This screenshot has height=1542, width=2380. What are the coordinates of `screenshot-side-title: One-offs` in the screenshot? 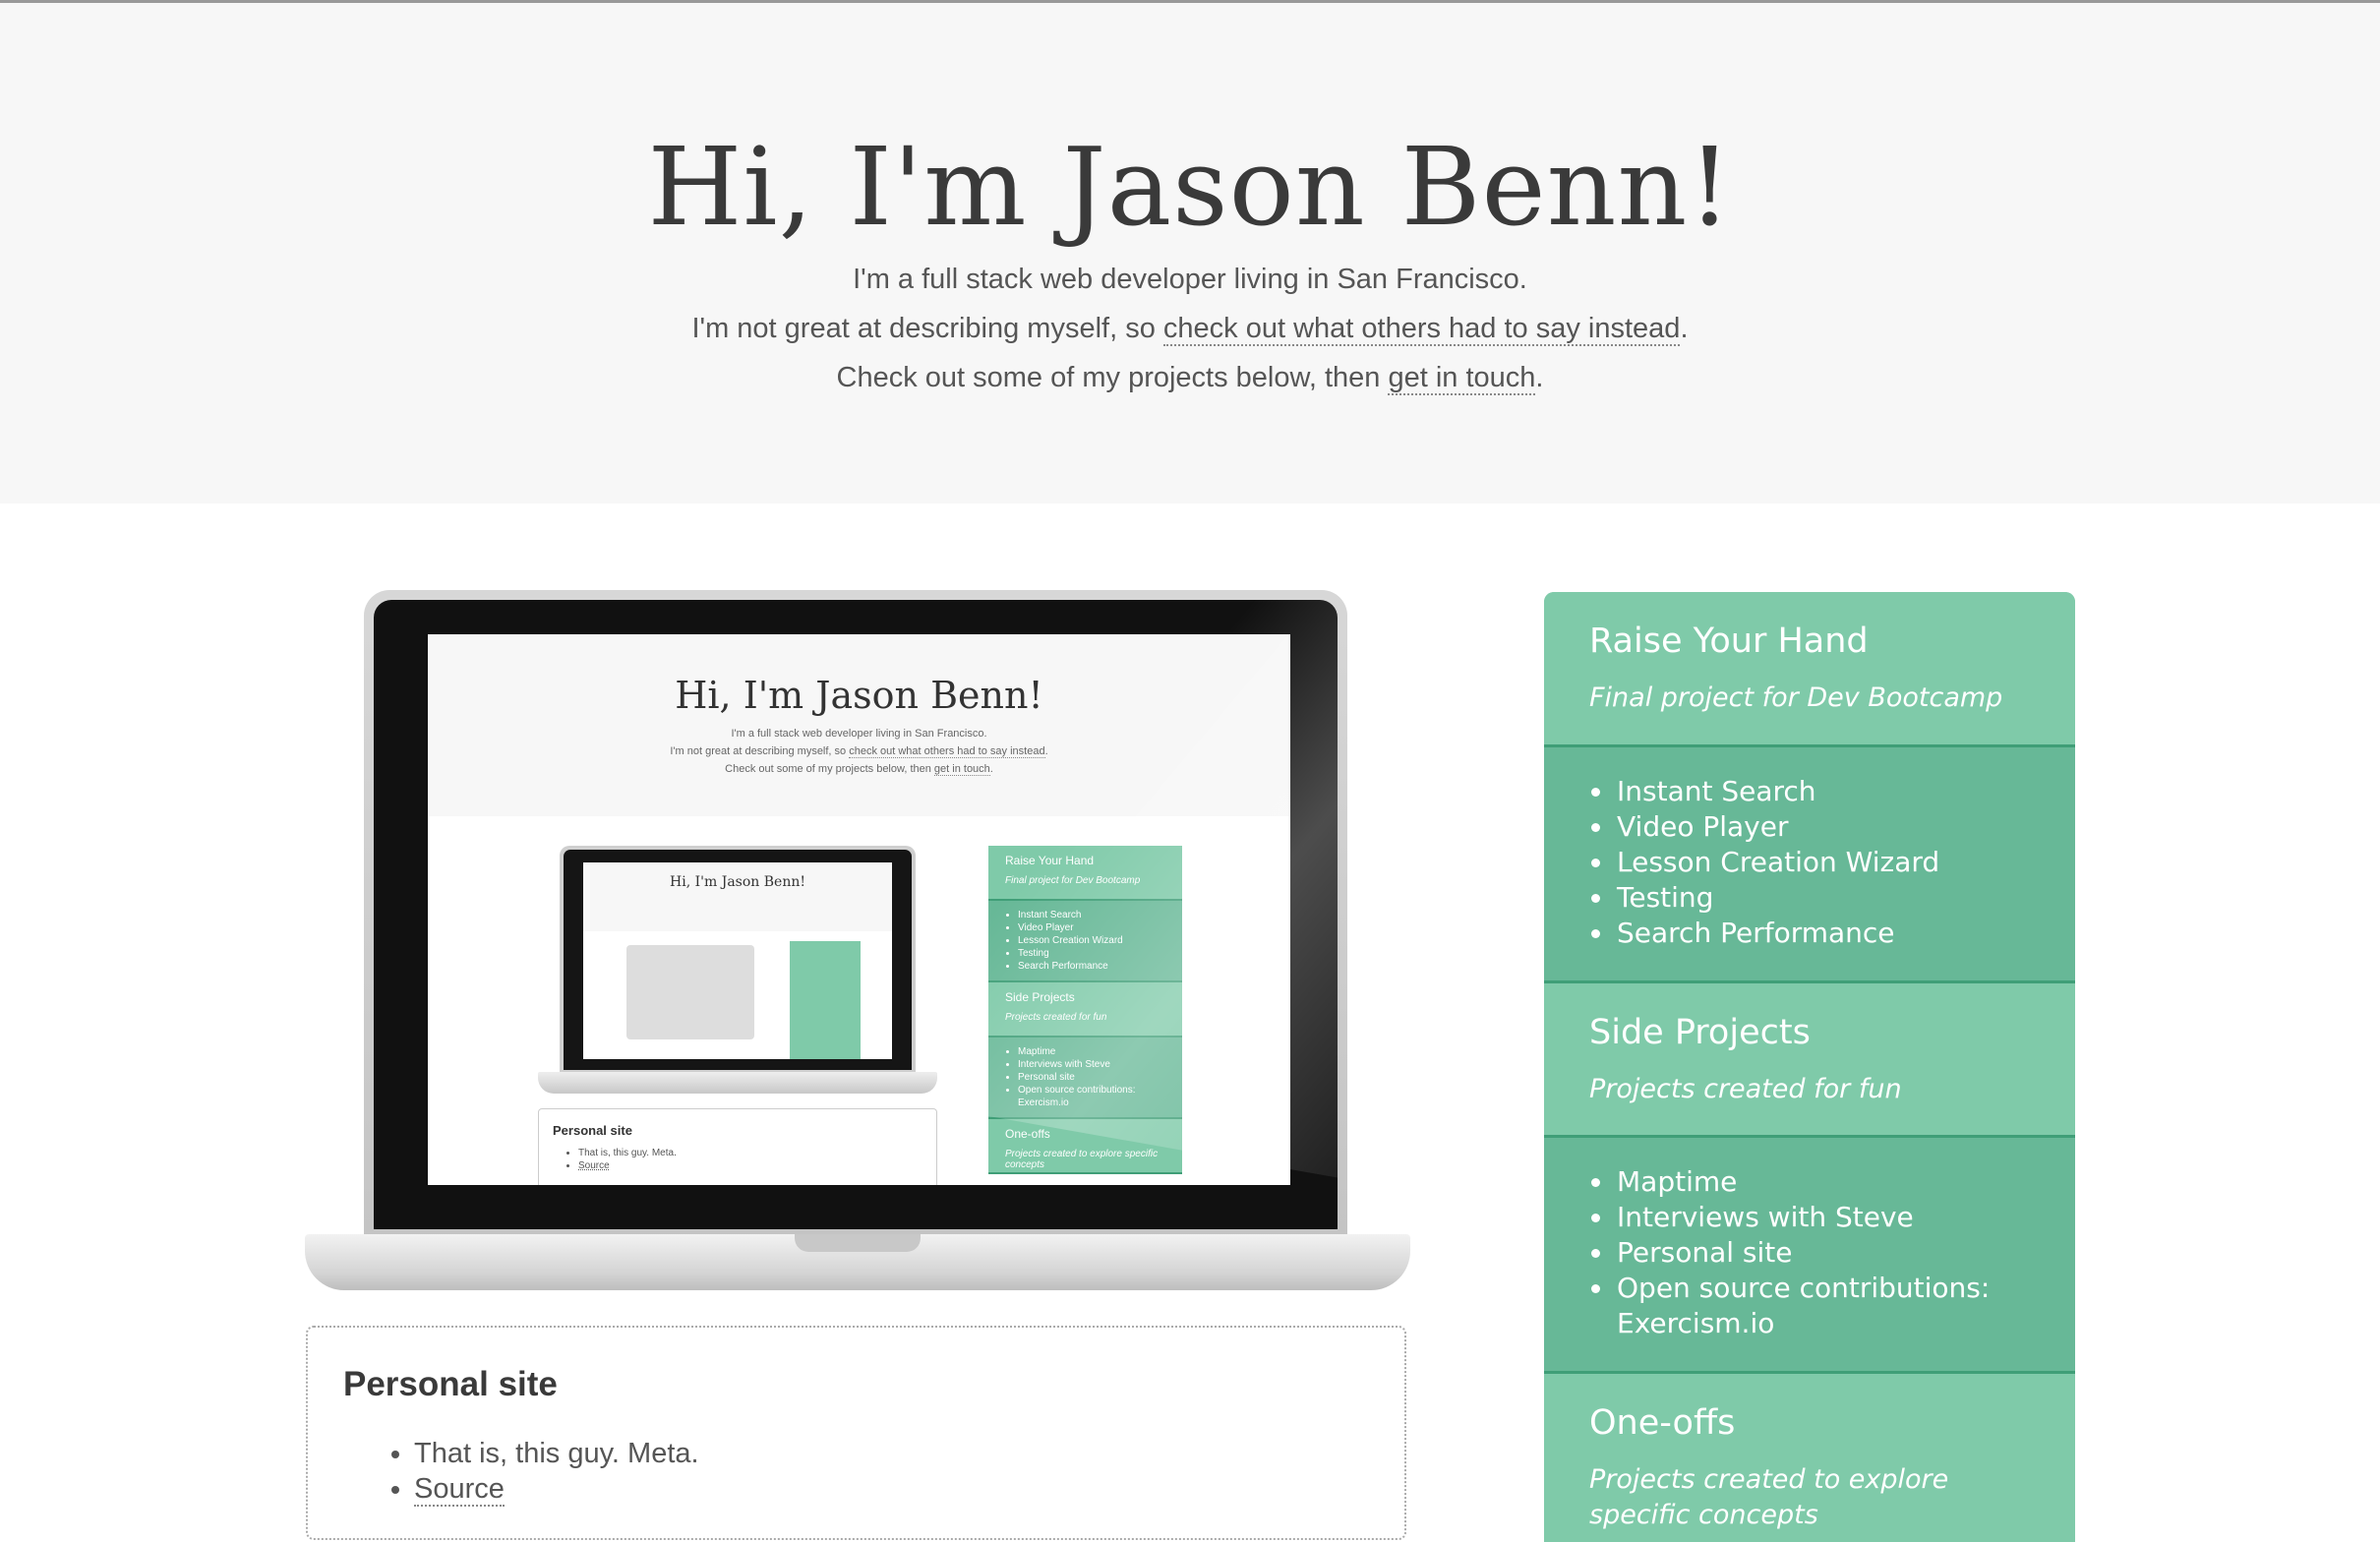 It's located at (1027, 1134).